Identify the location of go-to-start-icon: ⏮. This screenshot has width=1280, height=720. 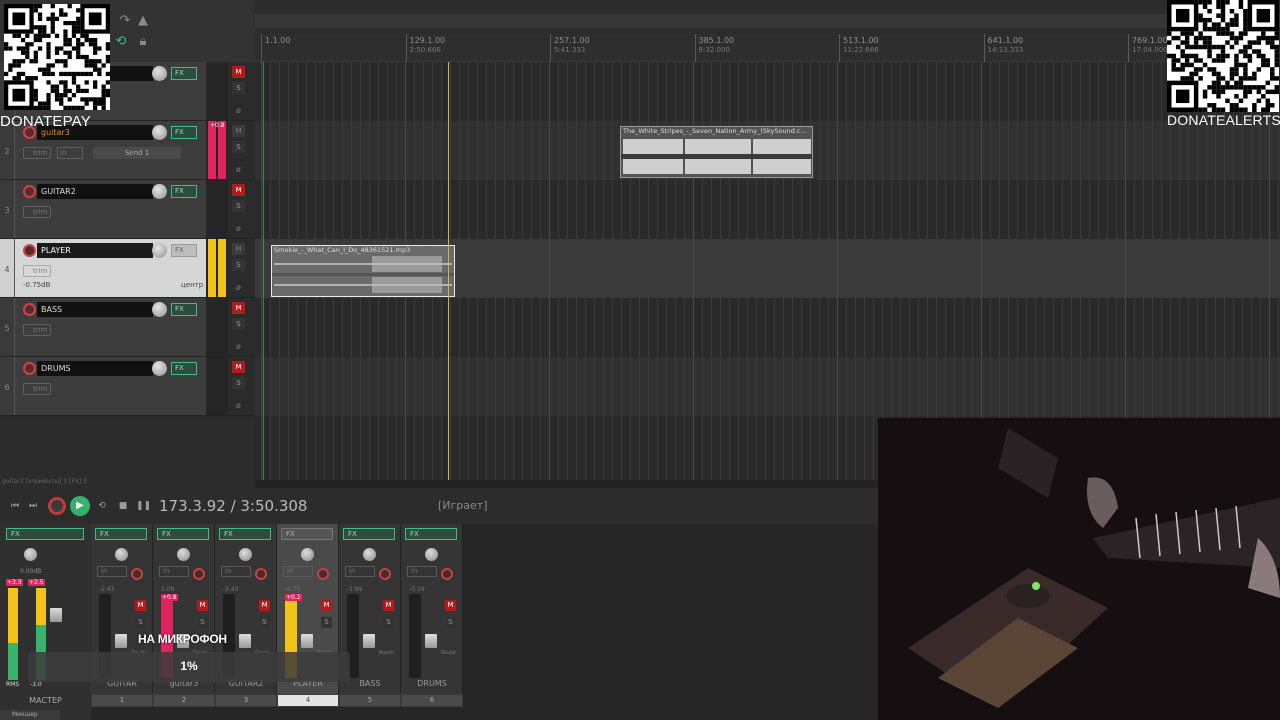
(15, 506).